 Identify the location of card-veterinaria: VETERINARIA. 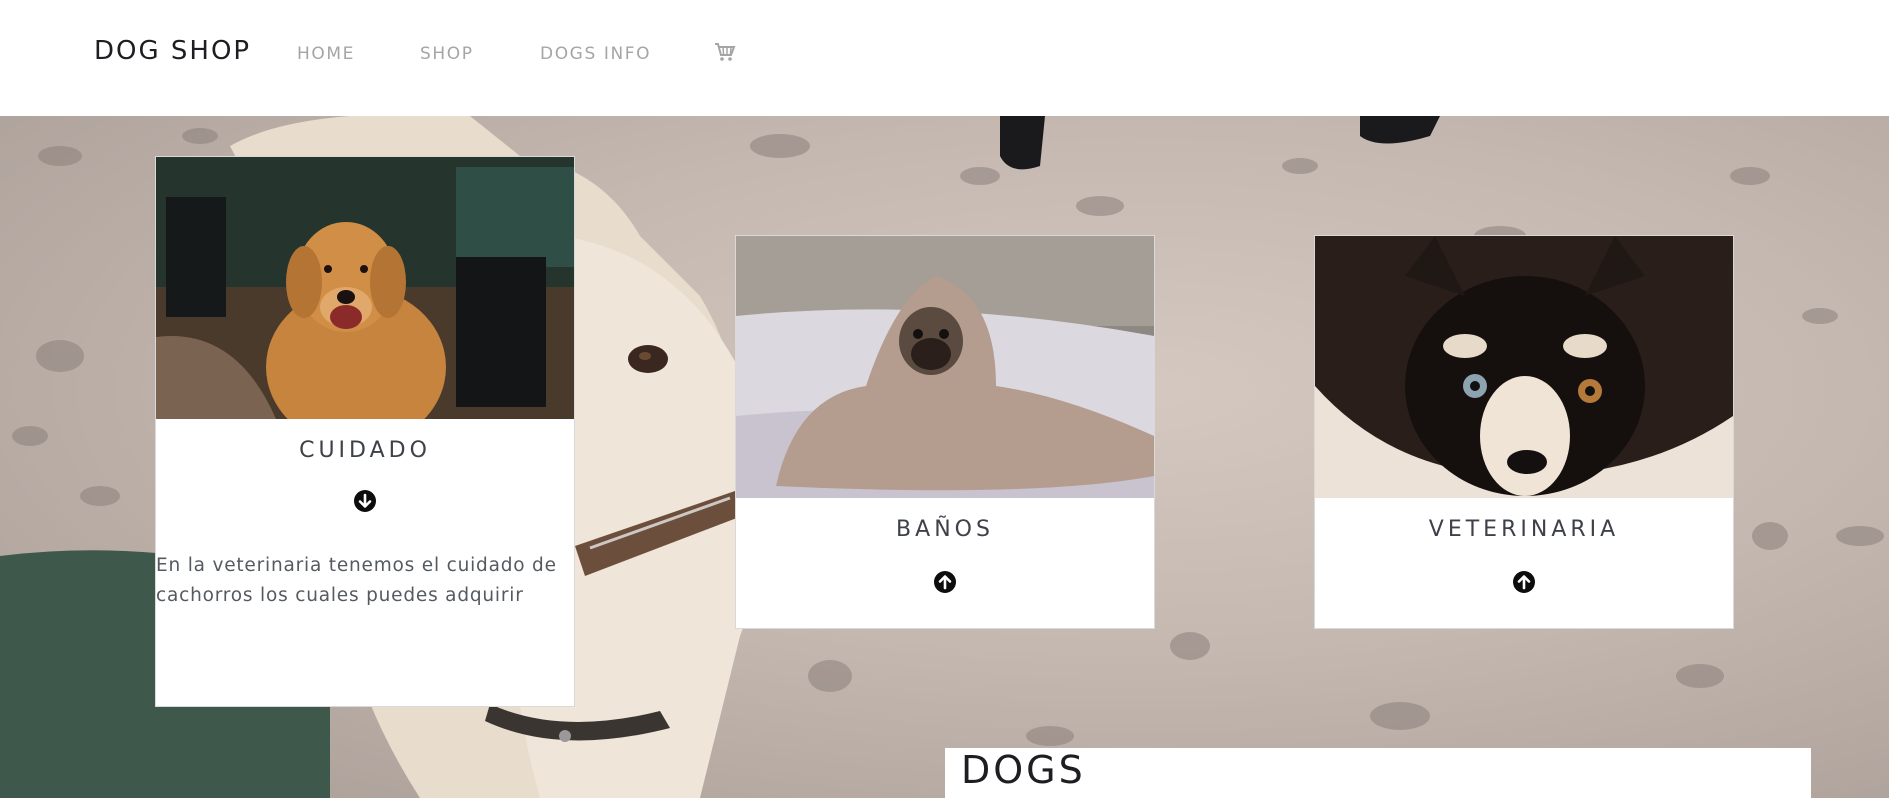
(1524, 432).